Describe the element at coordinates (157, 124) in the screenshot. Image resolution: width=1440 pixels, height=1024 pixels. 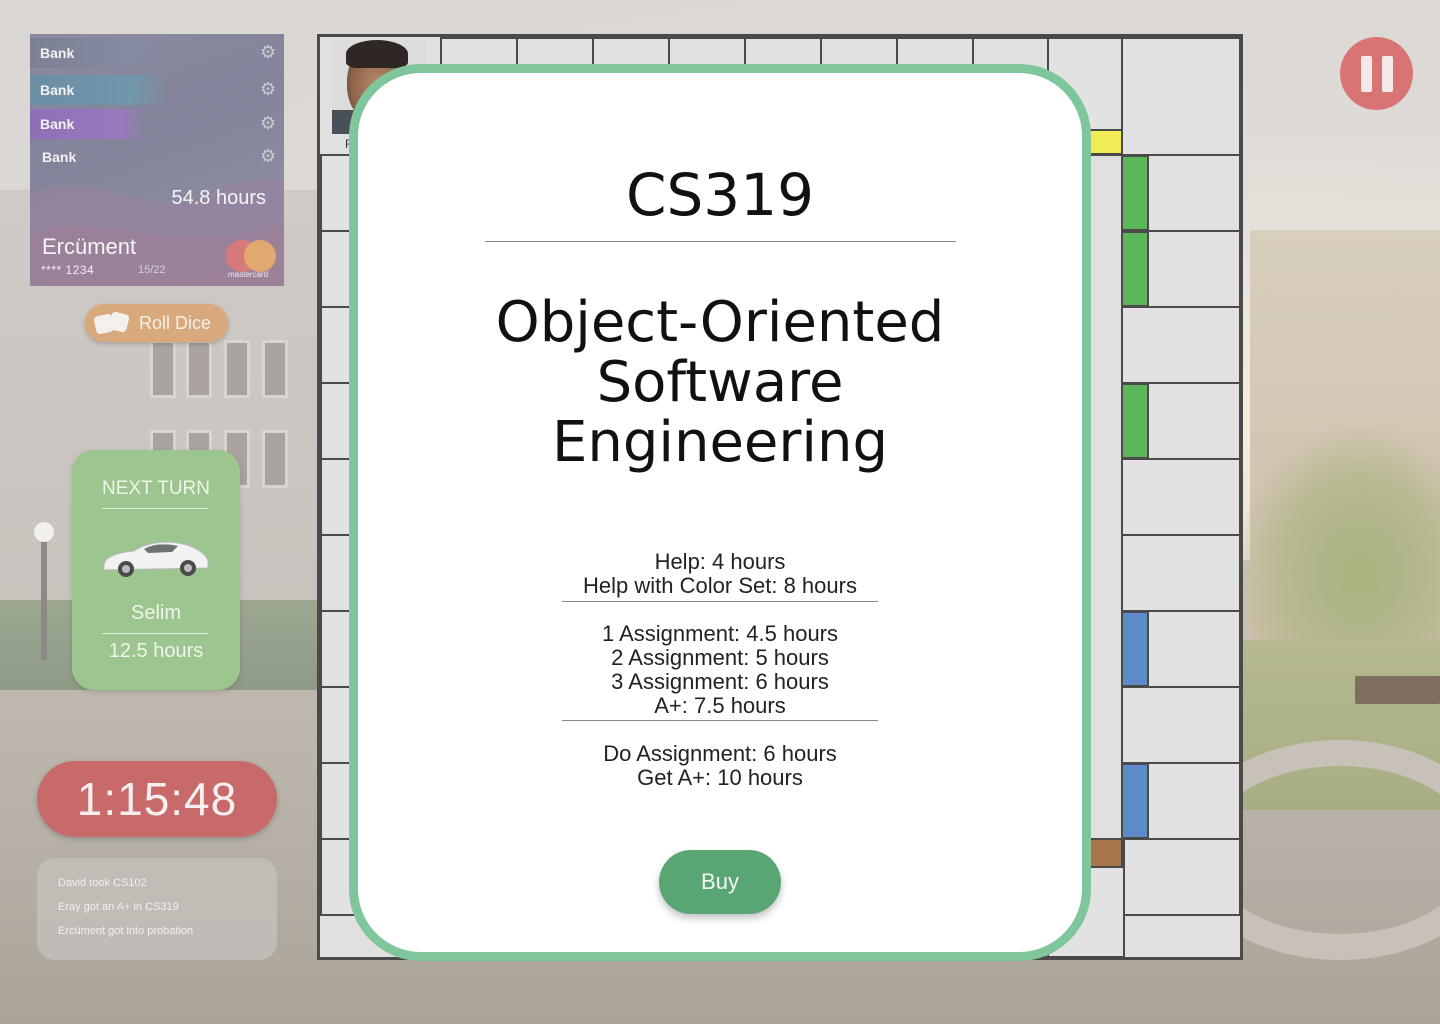
I see `bank-row-3: Bank ⚙` at that location.